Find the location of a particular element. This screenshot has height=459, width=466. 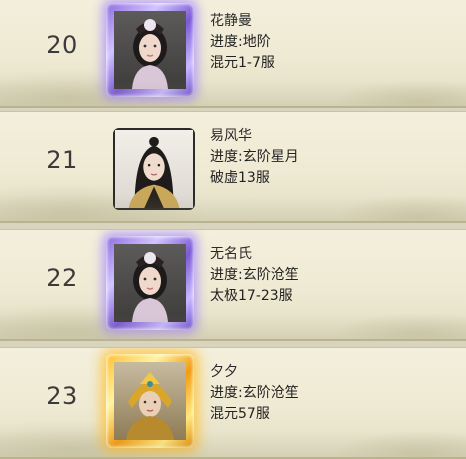

rank-number: 22 is located at coordinates (62, 278).